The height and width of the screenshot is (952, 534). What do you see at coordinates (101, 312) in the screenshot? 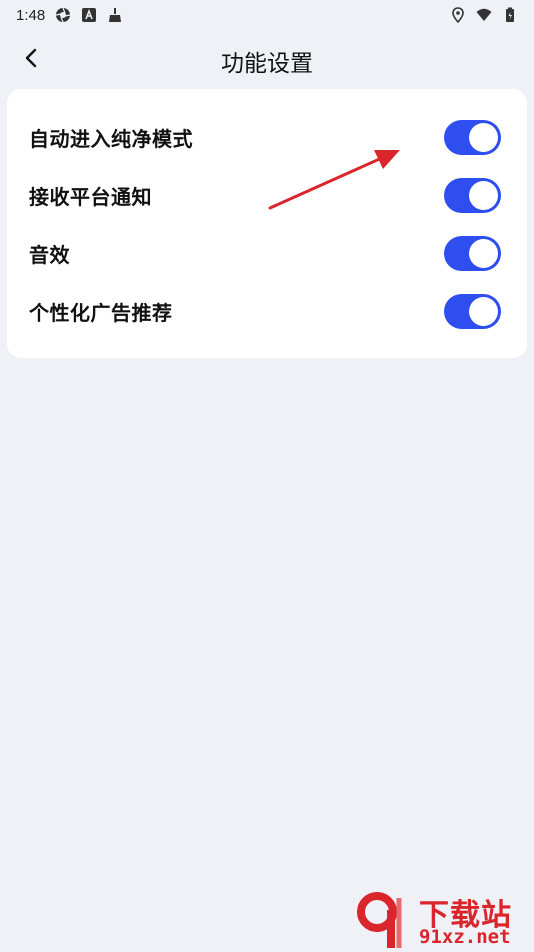
I see `setting-label: 个性化广告推荐` at bounding box center [101, 312].